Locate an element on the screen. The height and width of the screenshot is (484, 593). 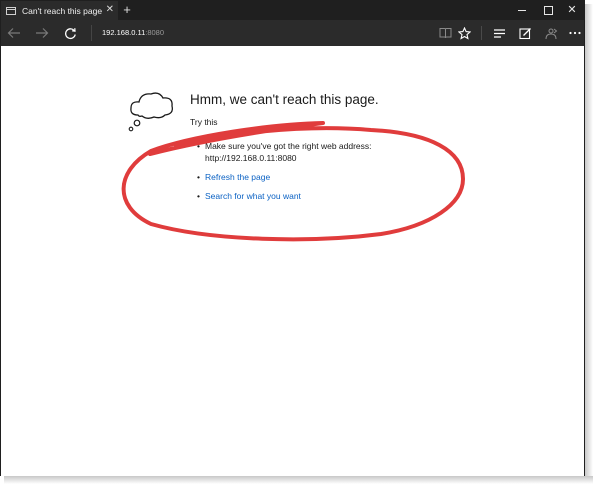
back-icon is located at coordinates (13, 33).